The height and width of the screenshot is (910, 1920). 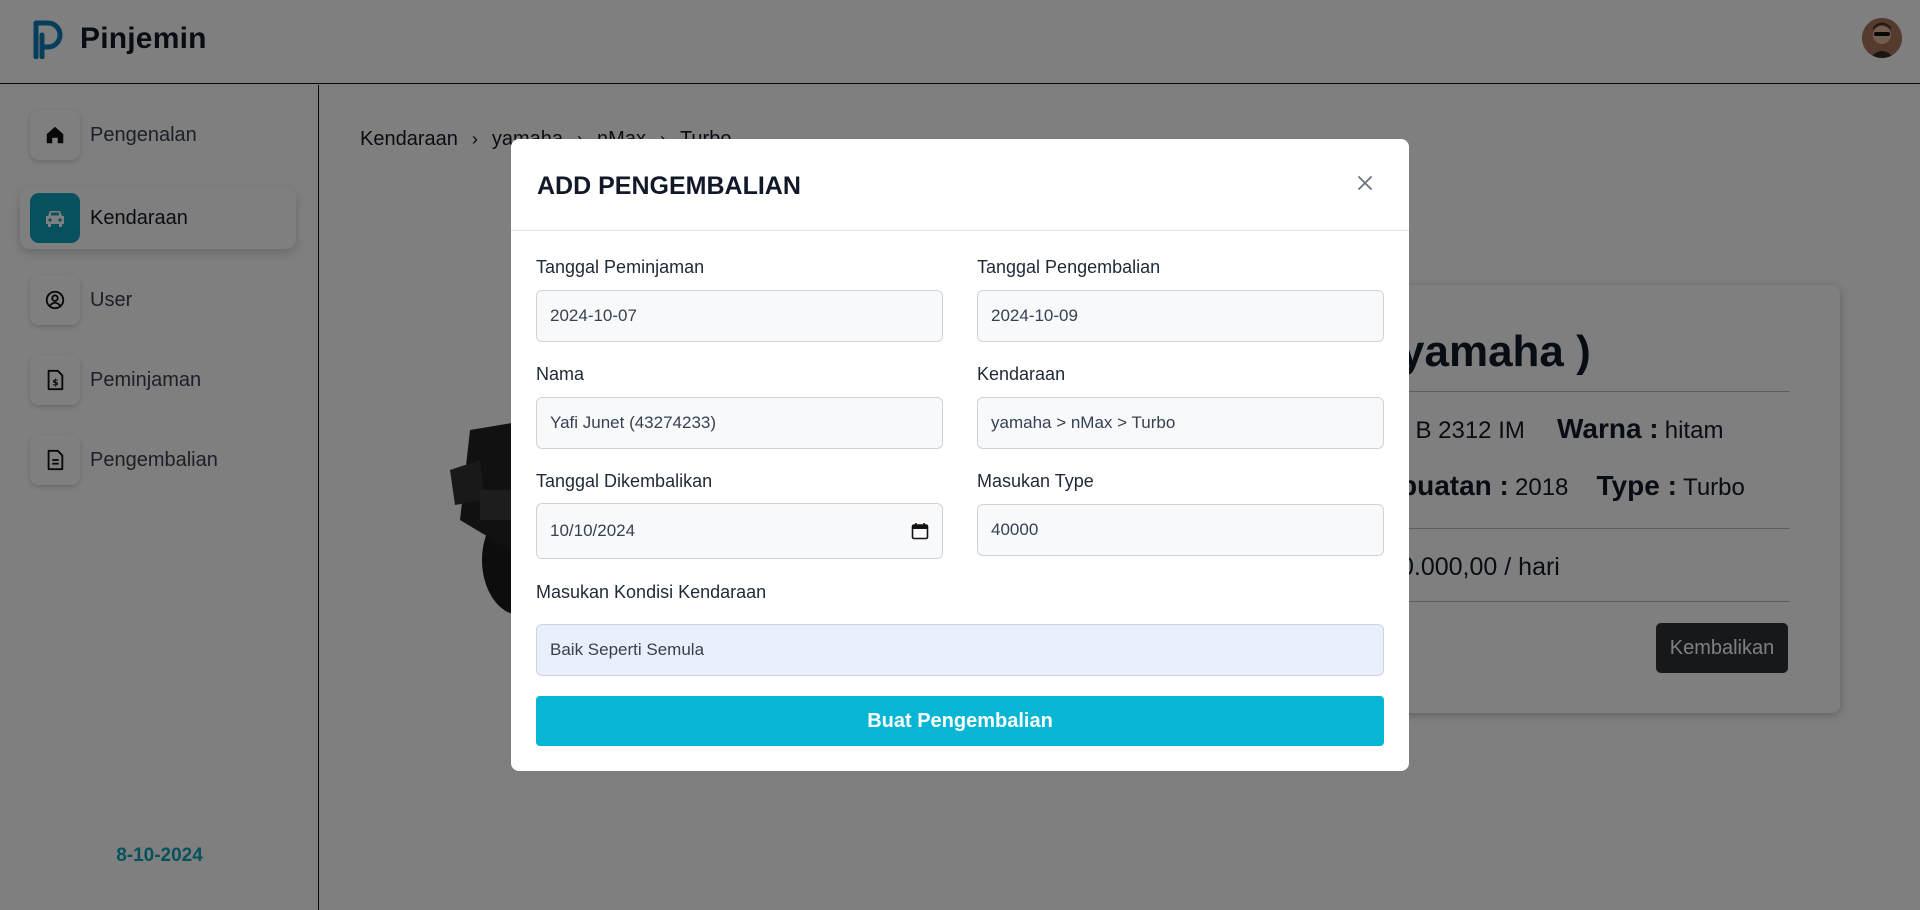 I want to click on kendaraan-label: Kendaraan, so click(x=1021, y=374).